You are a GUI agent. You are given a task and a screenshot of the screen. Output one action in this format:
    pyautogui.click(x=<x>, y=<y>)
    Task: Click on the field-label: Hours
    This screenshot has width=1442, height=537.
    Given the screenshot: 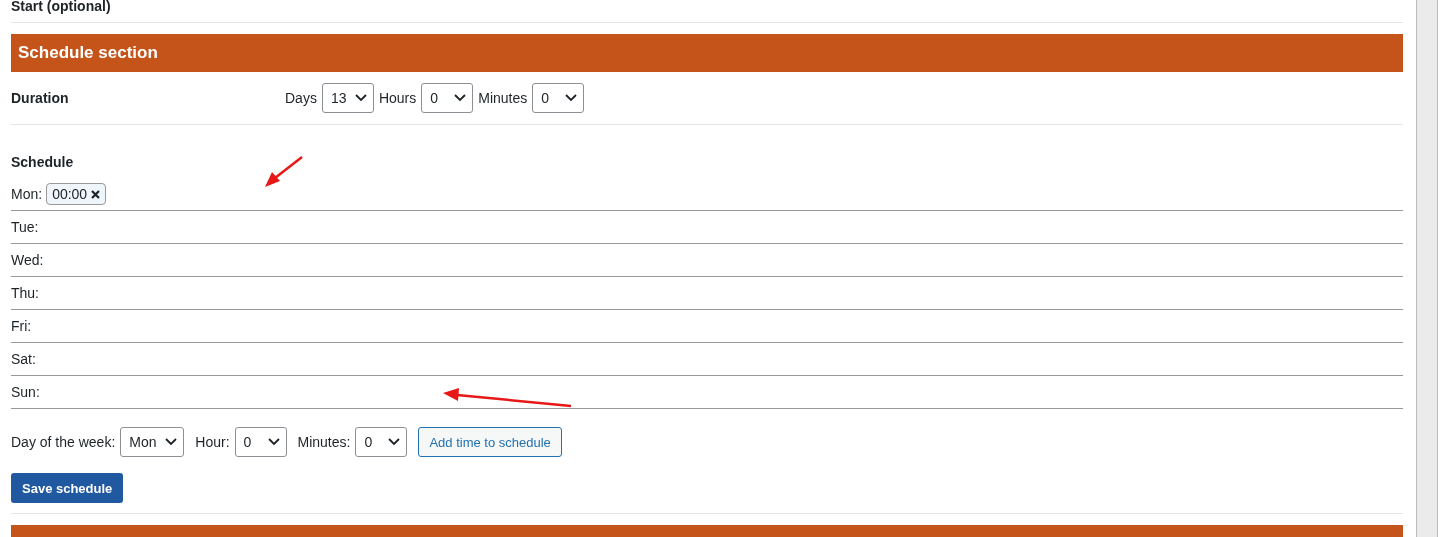 What is the action you would take?
    pyautogui.click(x=397, y=98)
    